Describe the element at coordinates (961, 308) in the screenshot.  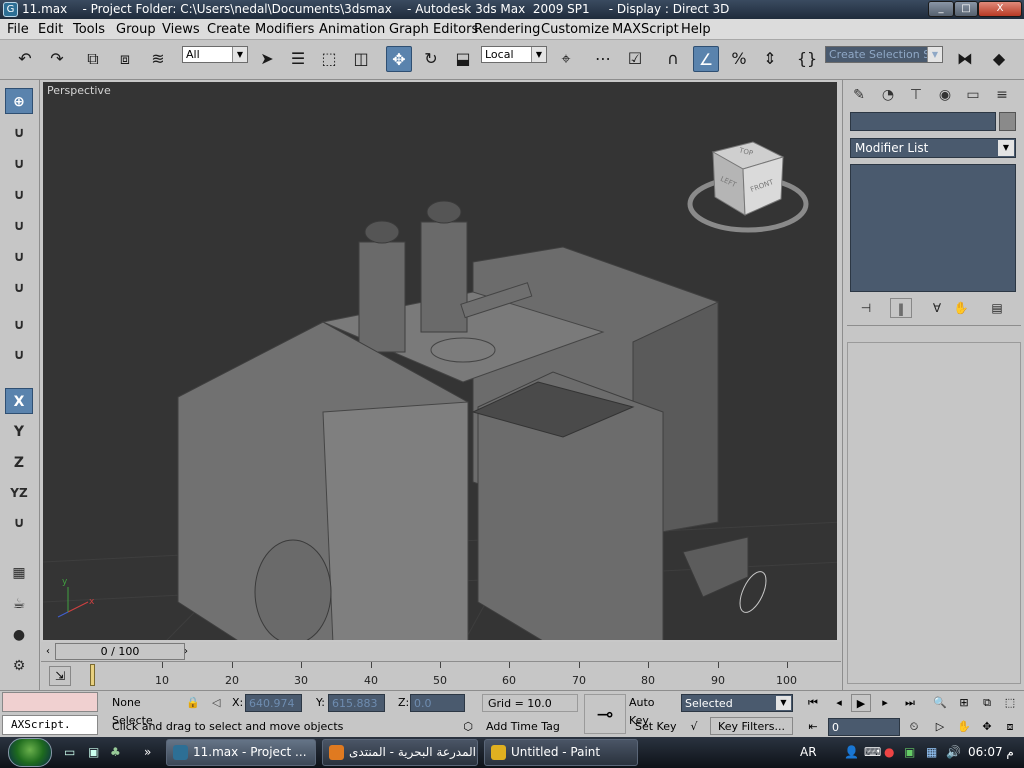
I see `remove-modifier-icon: ✋` at that location.